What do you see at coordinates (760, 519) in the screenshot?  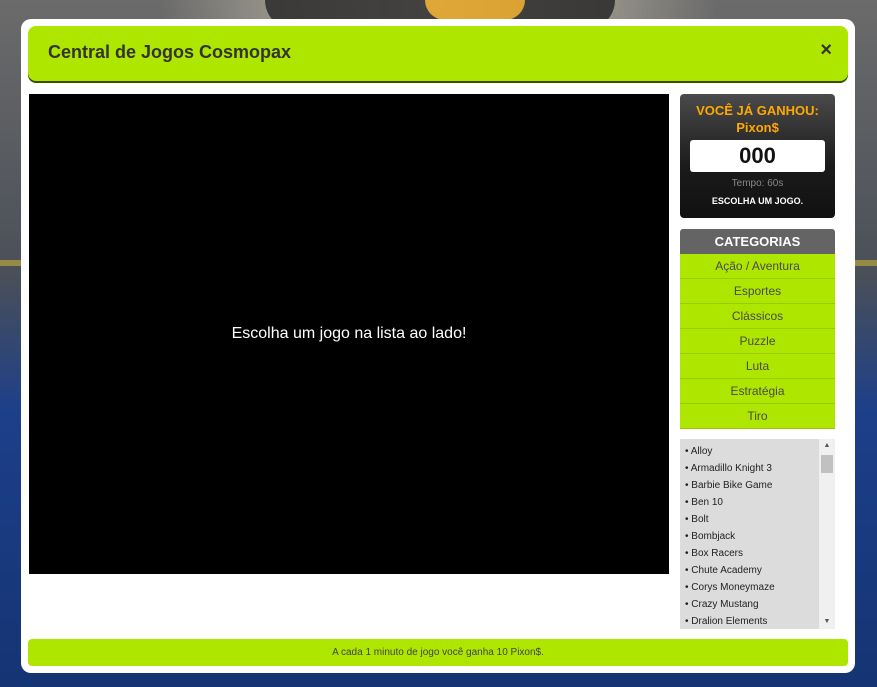 I see `list-item: • Bolt` at bounding box center [760, 519].